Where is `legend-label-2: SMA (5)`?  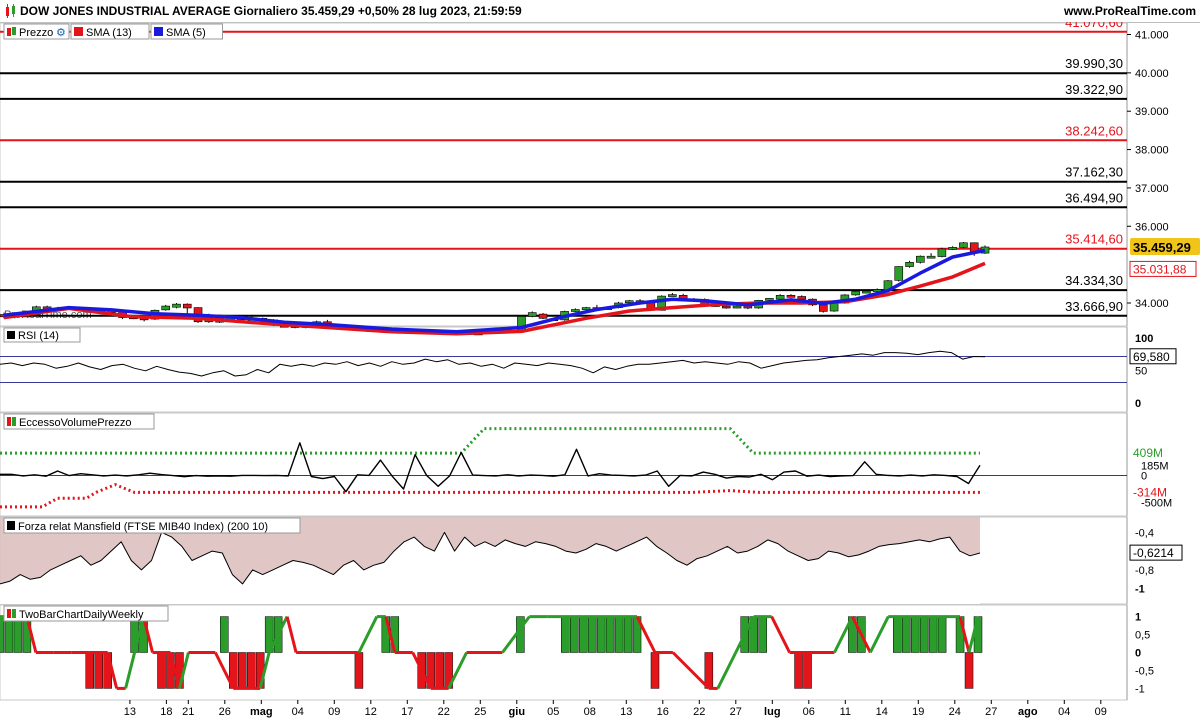 legend-label-2: SMA (5) is located at coordinates (186, 33).